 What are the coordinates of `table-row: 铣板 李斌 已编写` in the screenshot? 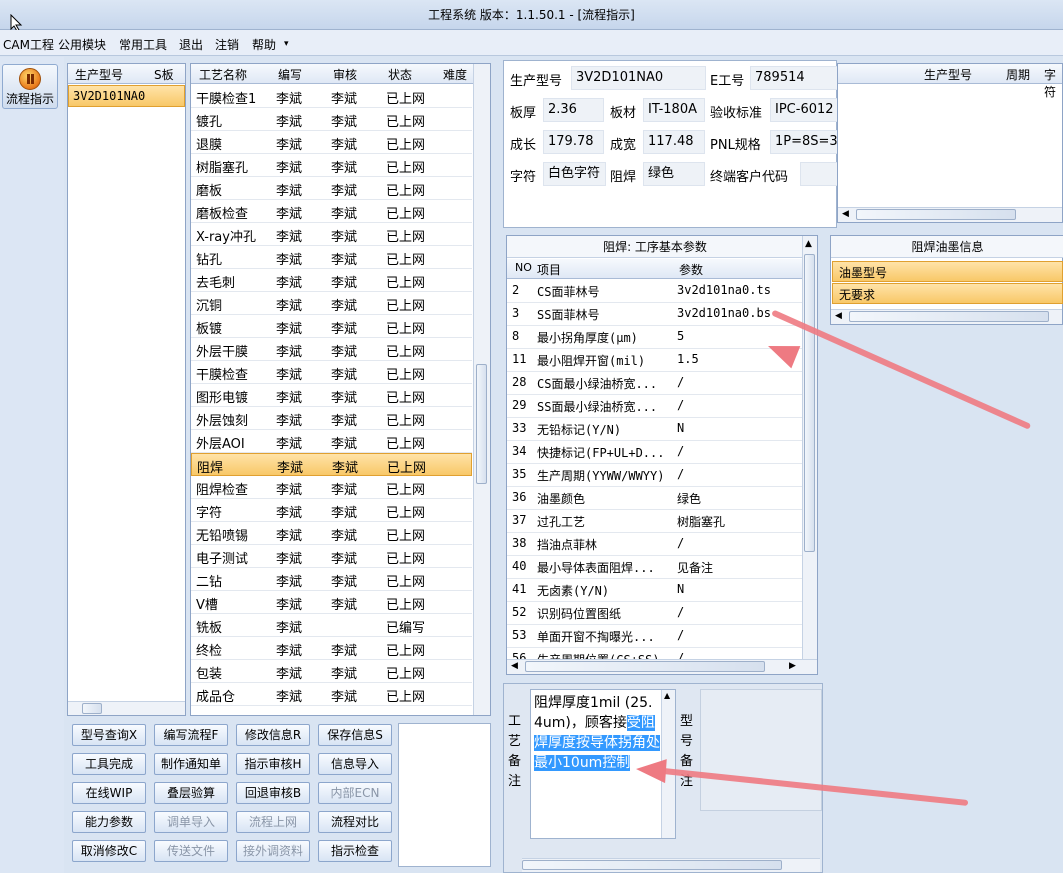 It's located at (331, 625).